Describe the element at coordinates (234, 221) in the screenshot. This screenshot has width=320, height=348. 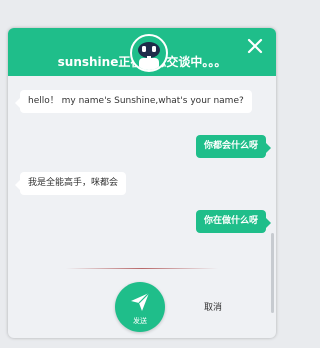
I see `user-message: 你在做什么呀` at that location.